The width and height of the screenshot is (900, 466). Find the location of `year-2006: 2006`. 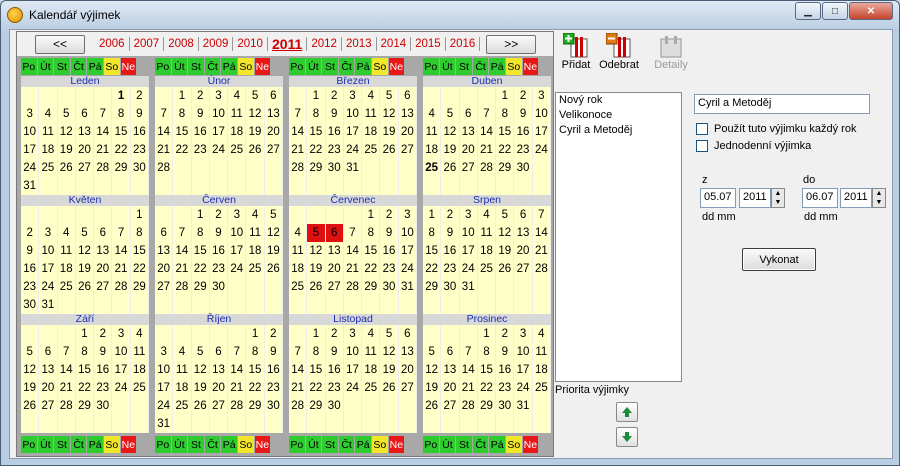

year-2006: 2006 is located at coordinates (112, 44).